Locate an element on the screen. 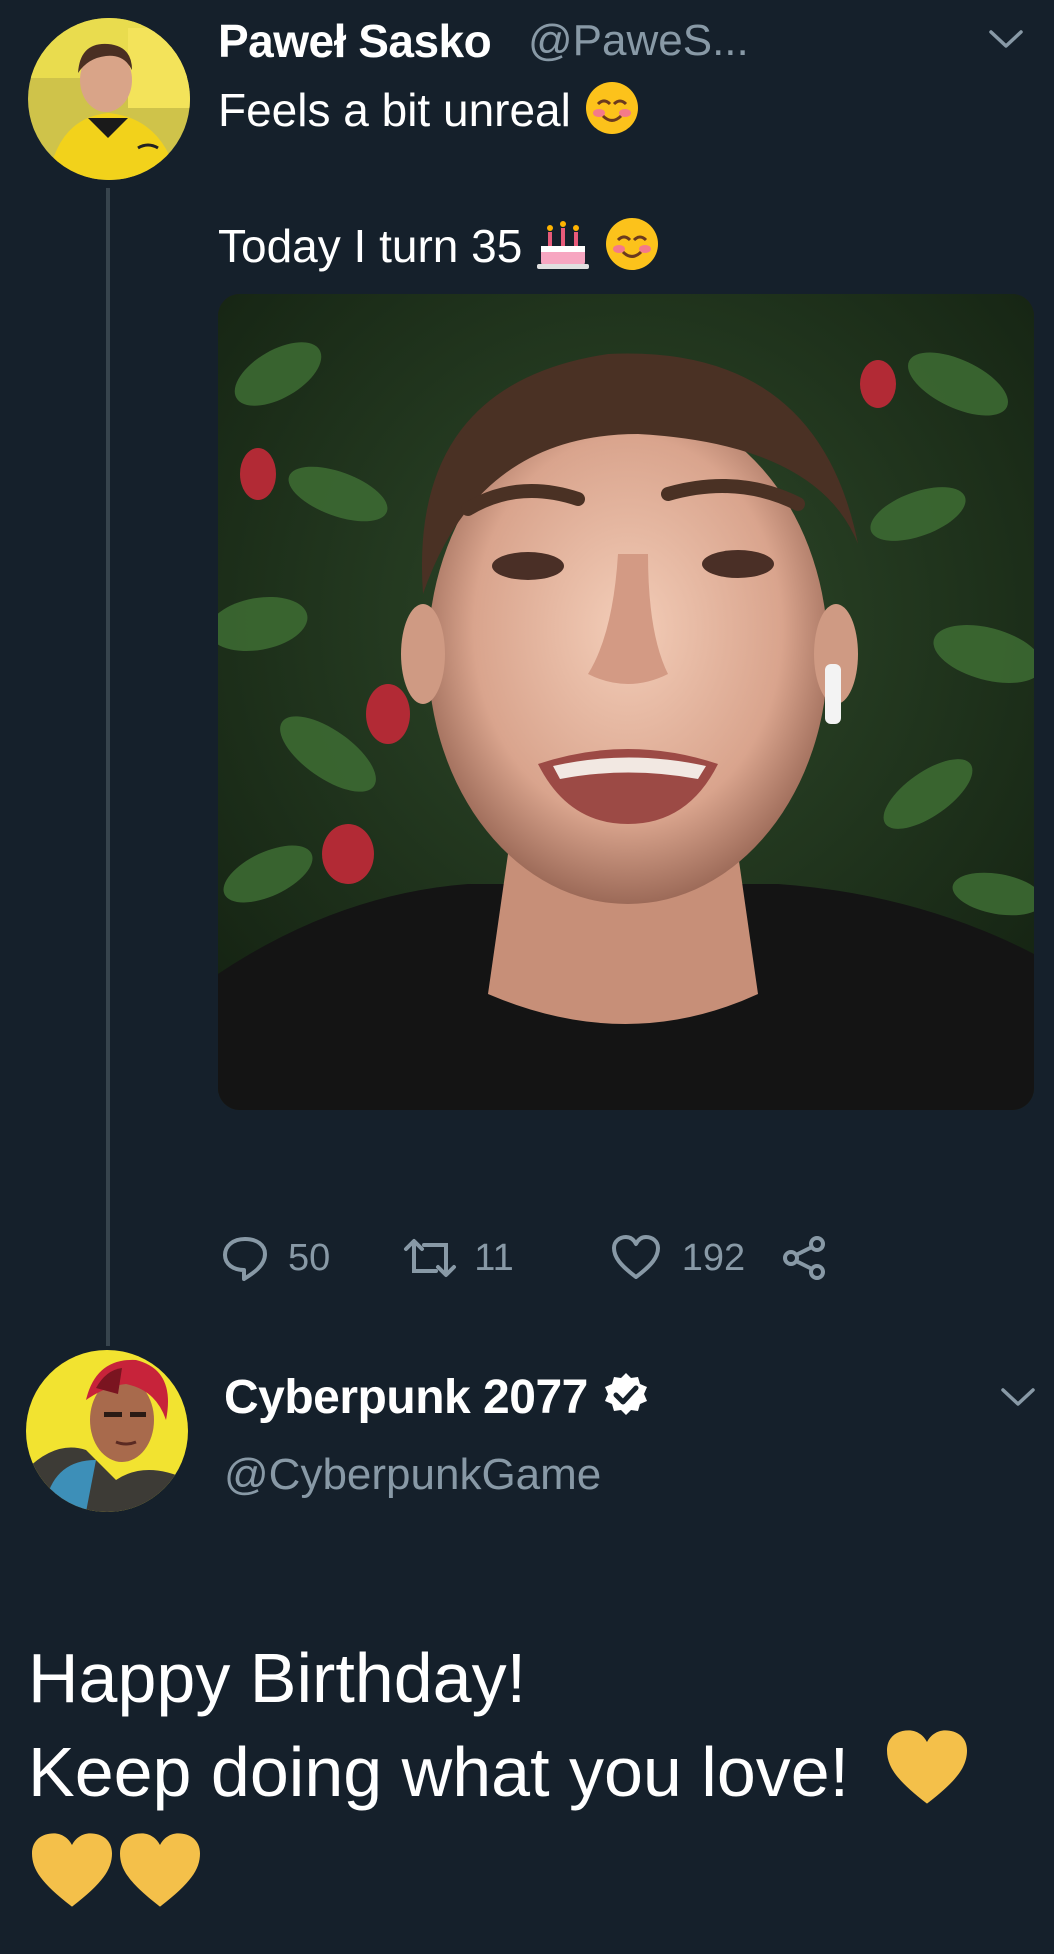  birthday-cake-emoji is located at coordinates (563, 250).